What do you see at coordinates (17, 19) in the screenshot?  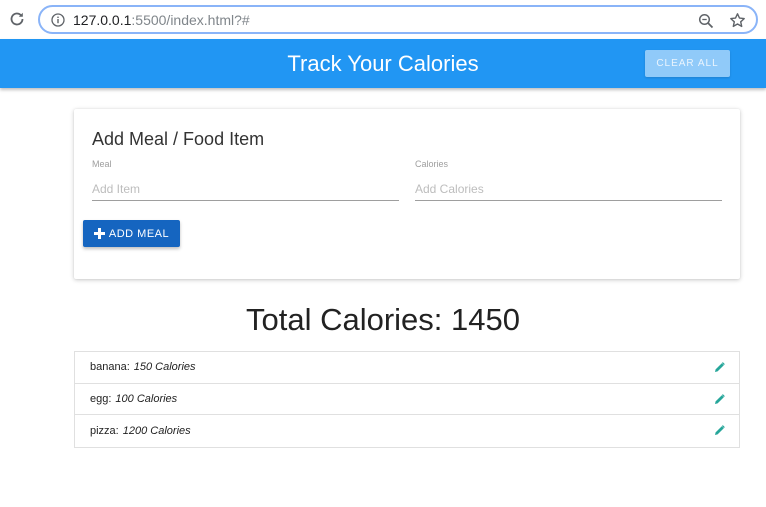 I see `reload-icon` at bounding box center [17, 19].